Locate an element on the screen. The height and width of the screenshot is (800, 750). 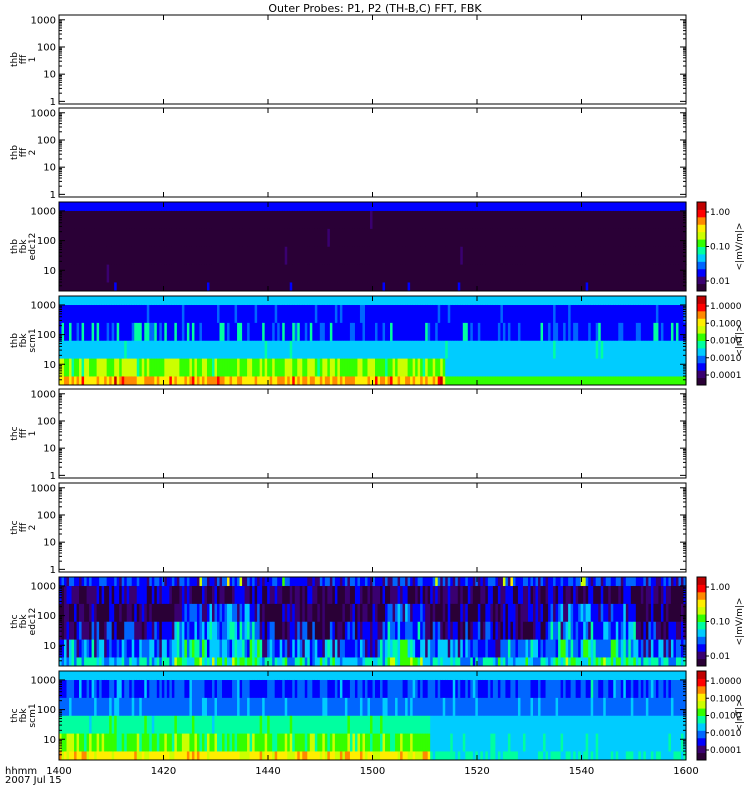
panel-label-line: scm1 is located at coordinates (33, 340).